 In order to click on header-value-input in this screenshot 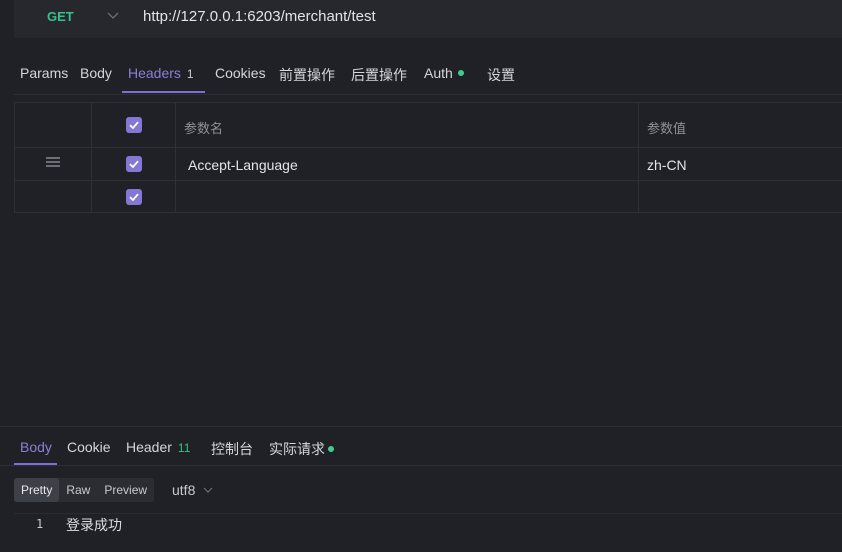, I will do `click(737, 198)`.